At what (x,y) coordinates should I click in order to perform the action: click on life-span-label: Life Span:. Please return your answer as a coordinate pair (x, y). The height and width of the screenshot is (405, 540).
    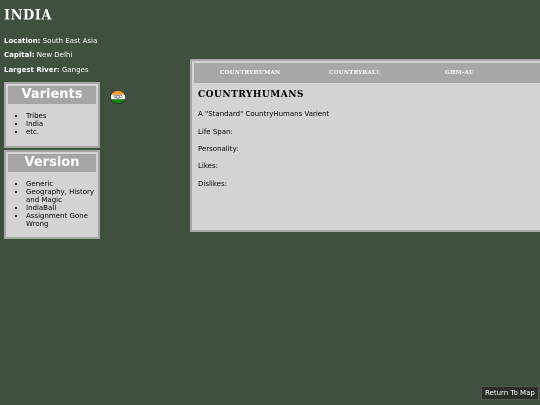
    Looking at the image, I should click on (215, 132).